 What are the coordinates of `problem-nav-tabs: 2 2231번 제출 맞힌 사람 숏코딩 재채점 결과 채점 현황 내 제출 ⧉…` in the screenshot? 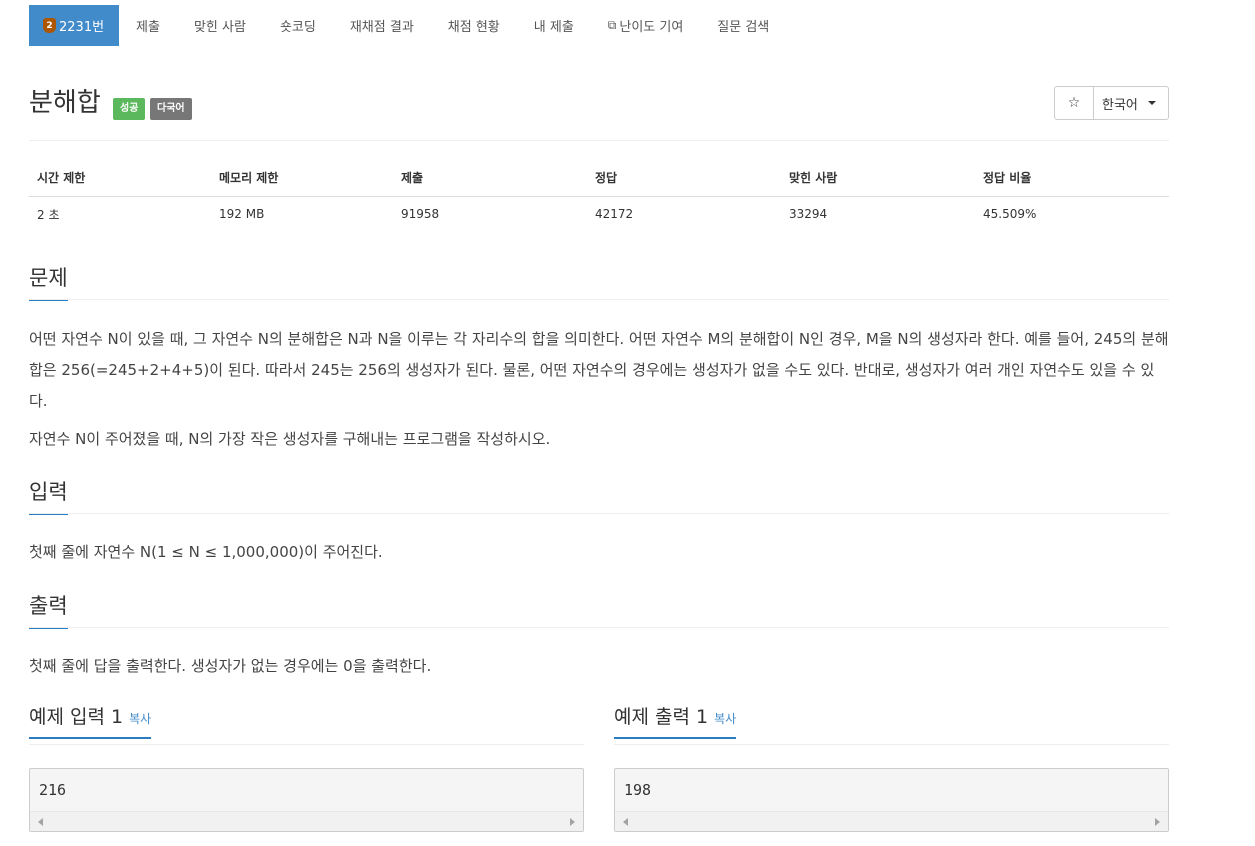 It's located at (407, 25).